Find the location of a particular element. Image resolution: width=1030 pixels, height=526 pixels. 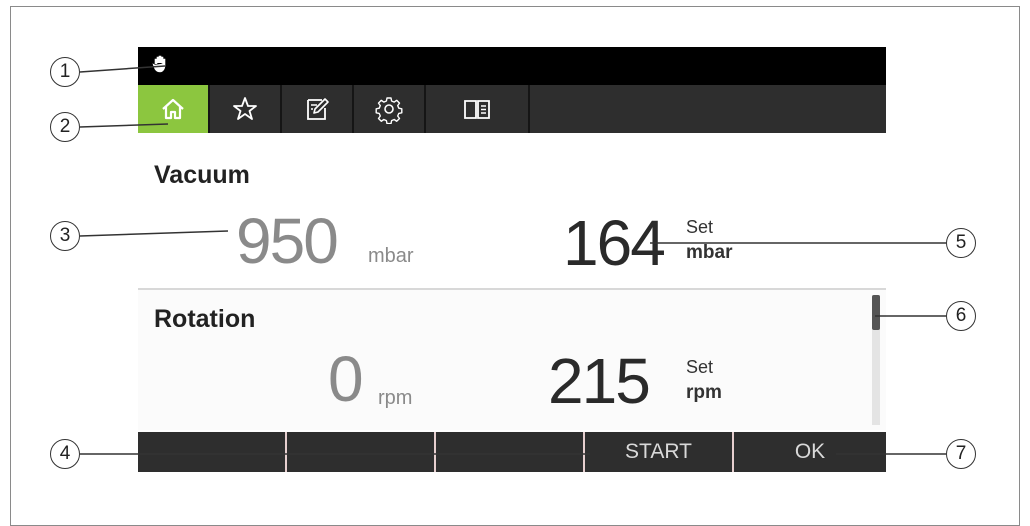

callout-4: 4 is located at coordinates (65, 454).